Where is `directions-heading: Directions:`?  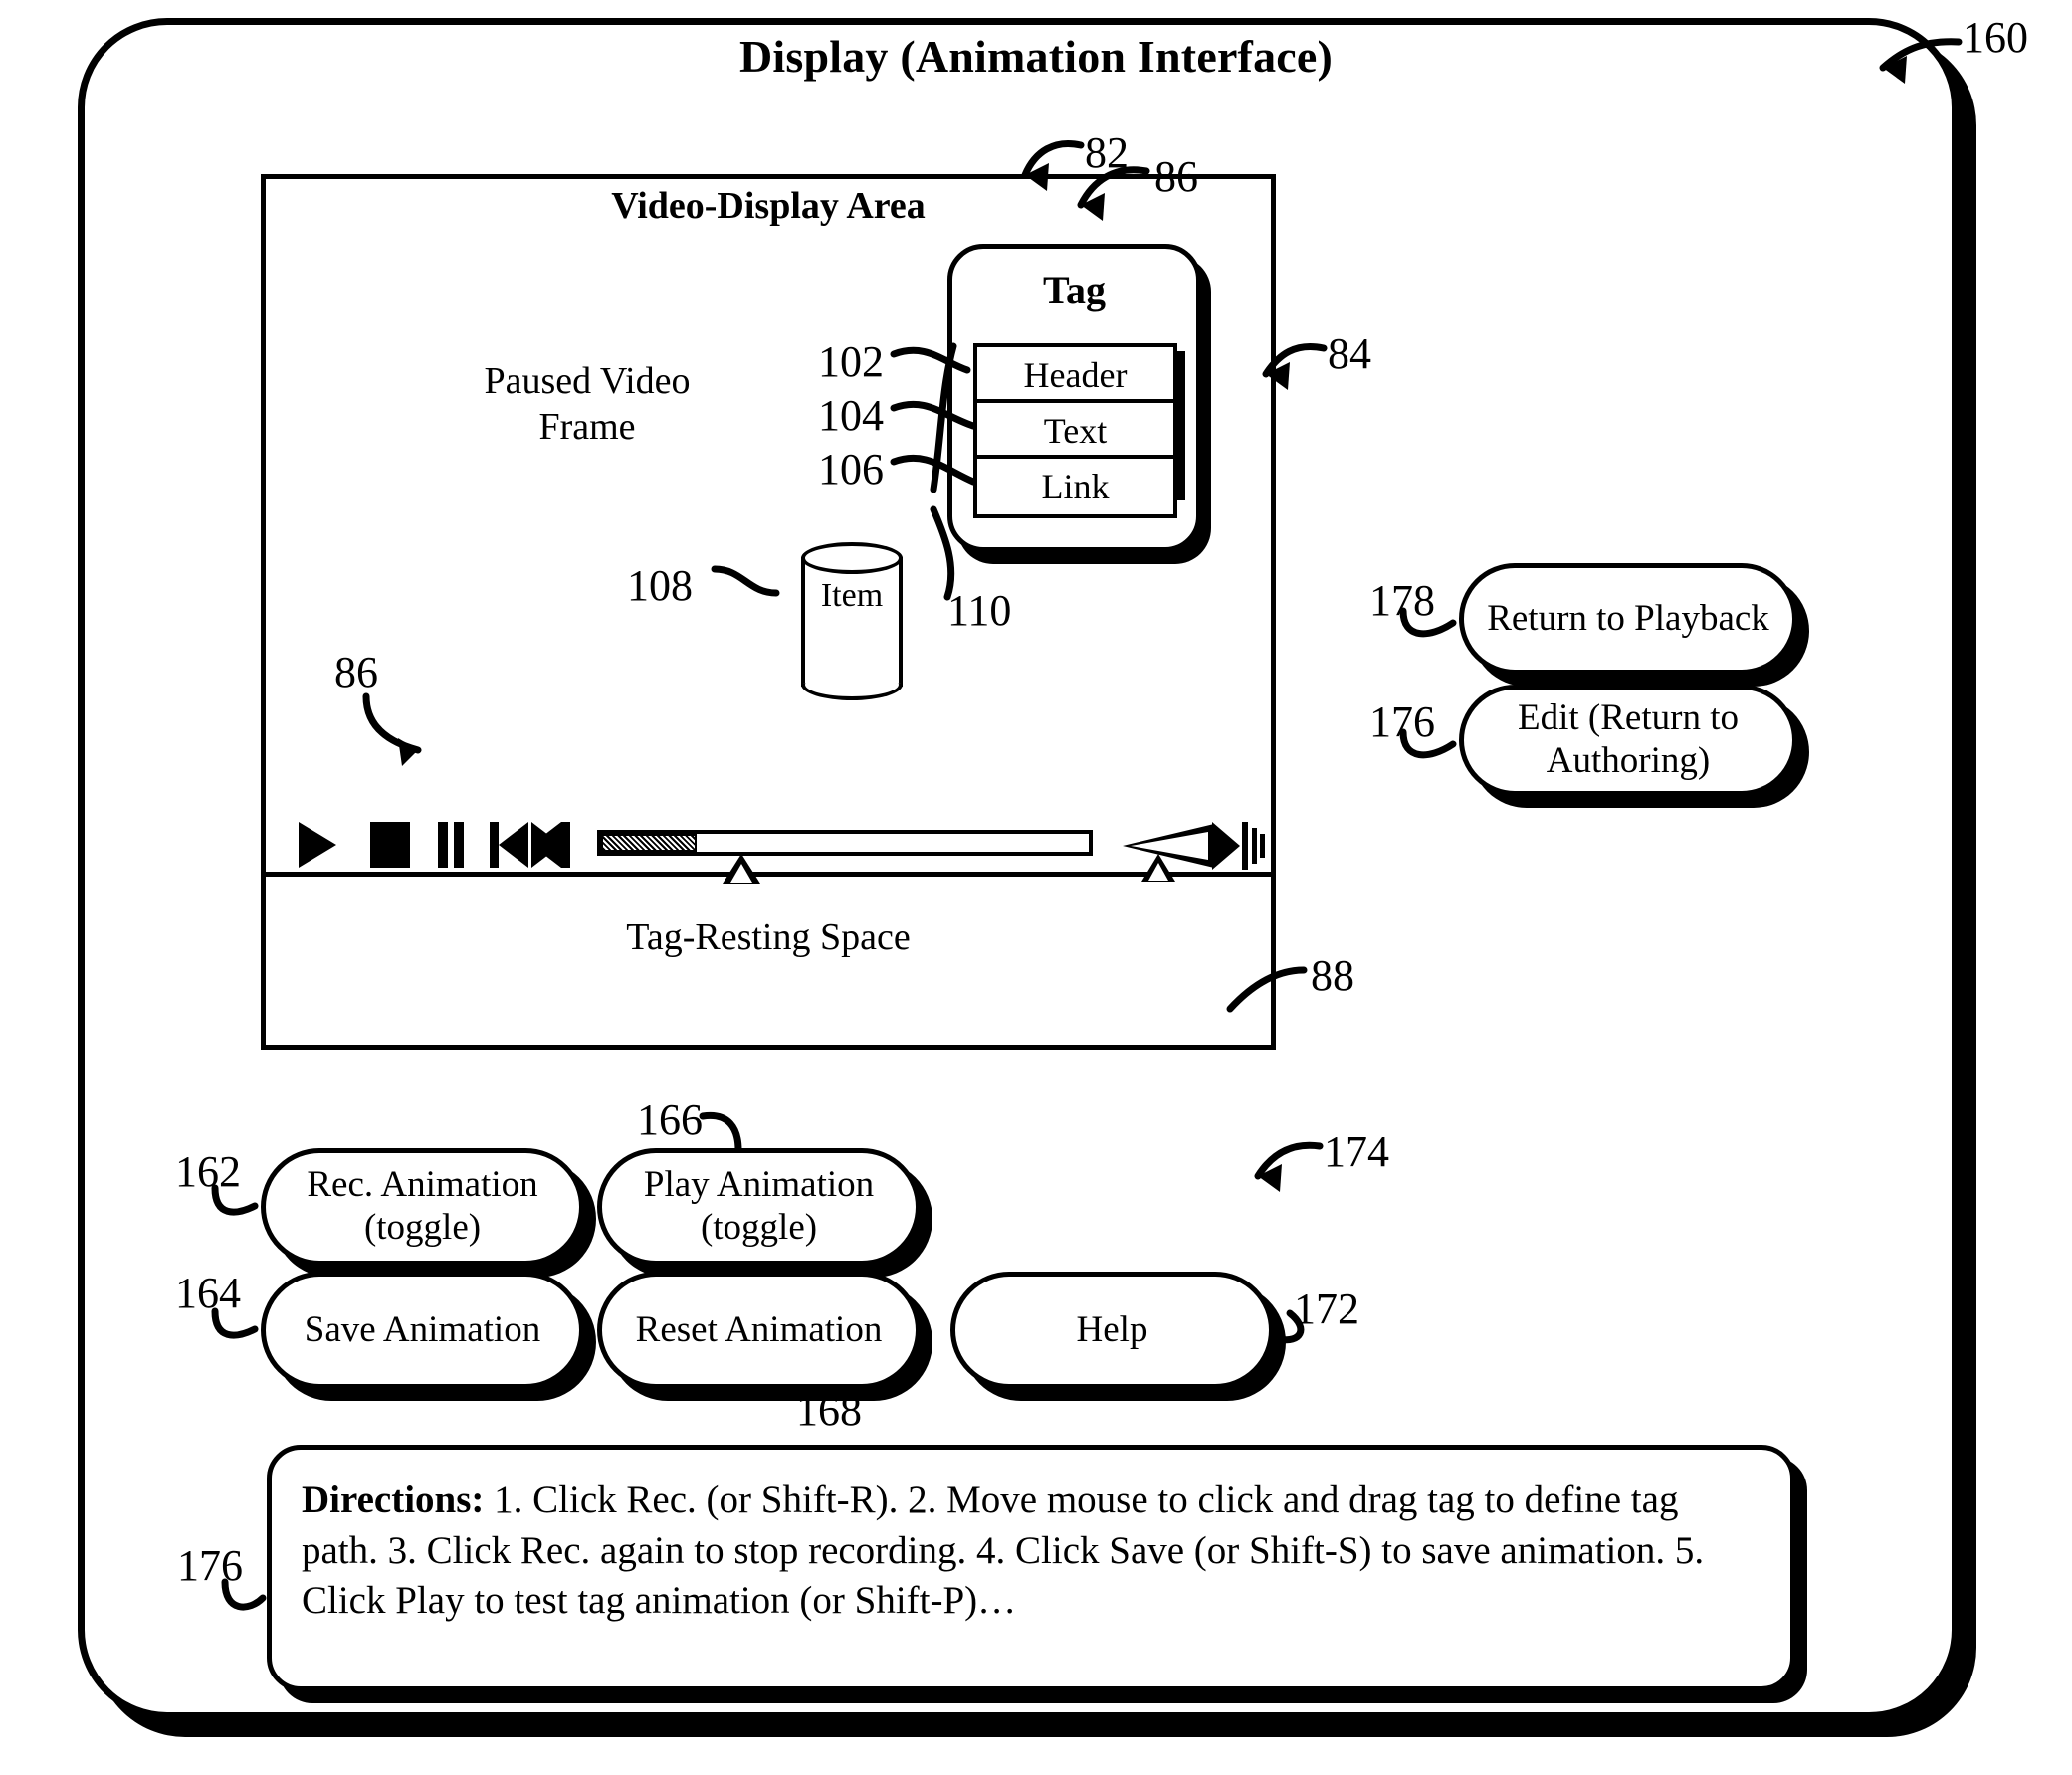
directions-heading: Directions: is located at coordinates (393, 1500).